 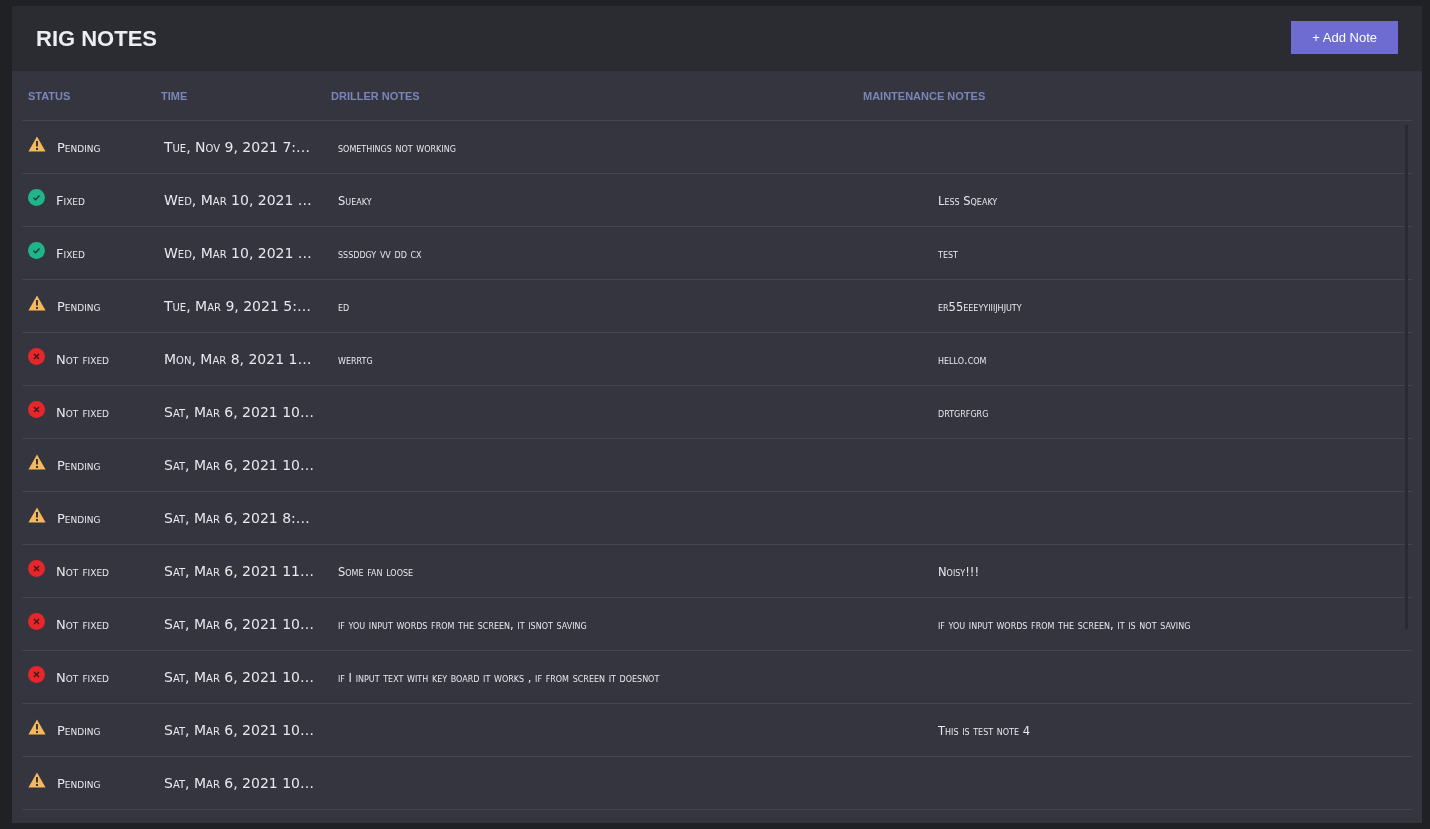 What do you see at coordinates (498, 678) in the screenshot?
I see `driller-note: if I input text with key board it works , if from screen it doesnot` at bounding box center [498, 678].